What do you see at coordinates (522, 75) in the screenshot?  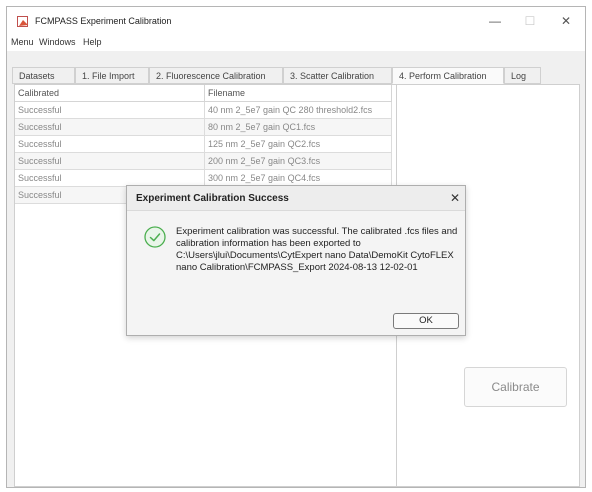 I see `tab-log: Log` at bounding box center [522, 75].